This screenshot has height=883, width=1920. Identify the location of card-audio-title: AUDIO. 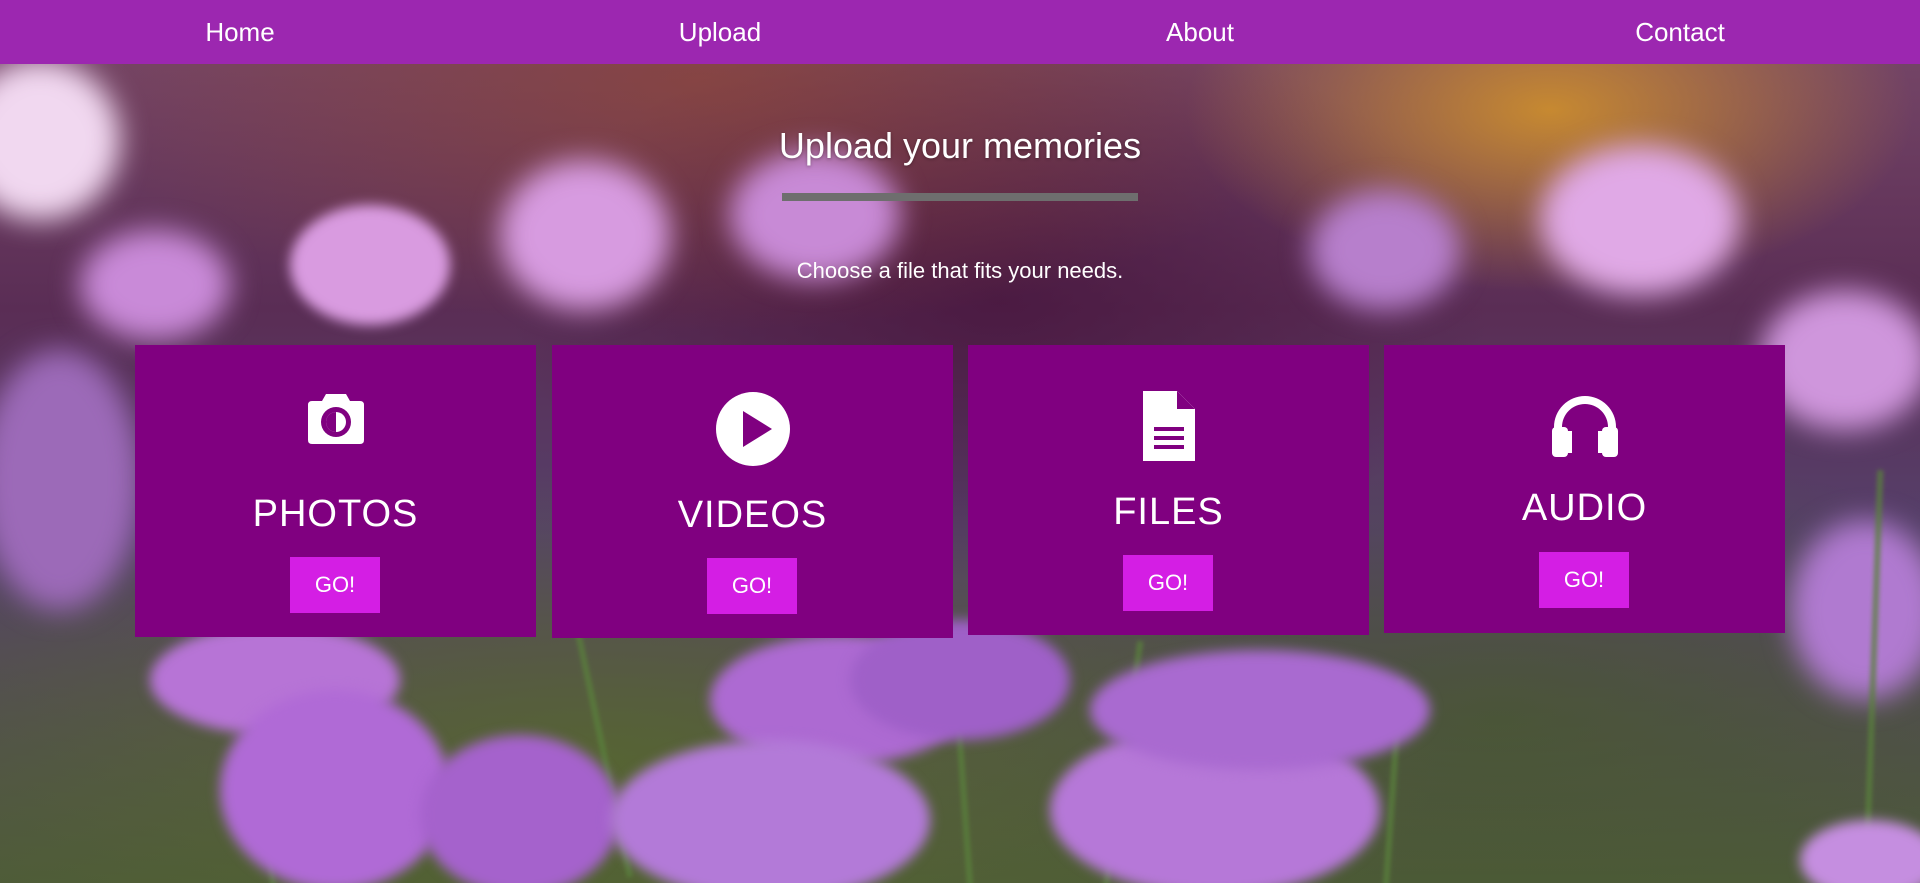
(1584, 508).